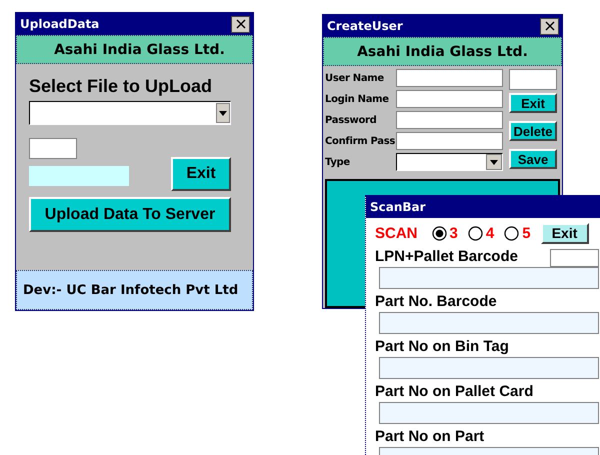 The width and height of the screenshot is (600, 455). I want to click on developer-footer: Dev:- UC Bar Infotech Pvt Ltd, so click(134, 290).